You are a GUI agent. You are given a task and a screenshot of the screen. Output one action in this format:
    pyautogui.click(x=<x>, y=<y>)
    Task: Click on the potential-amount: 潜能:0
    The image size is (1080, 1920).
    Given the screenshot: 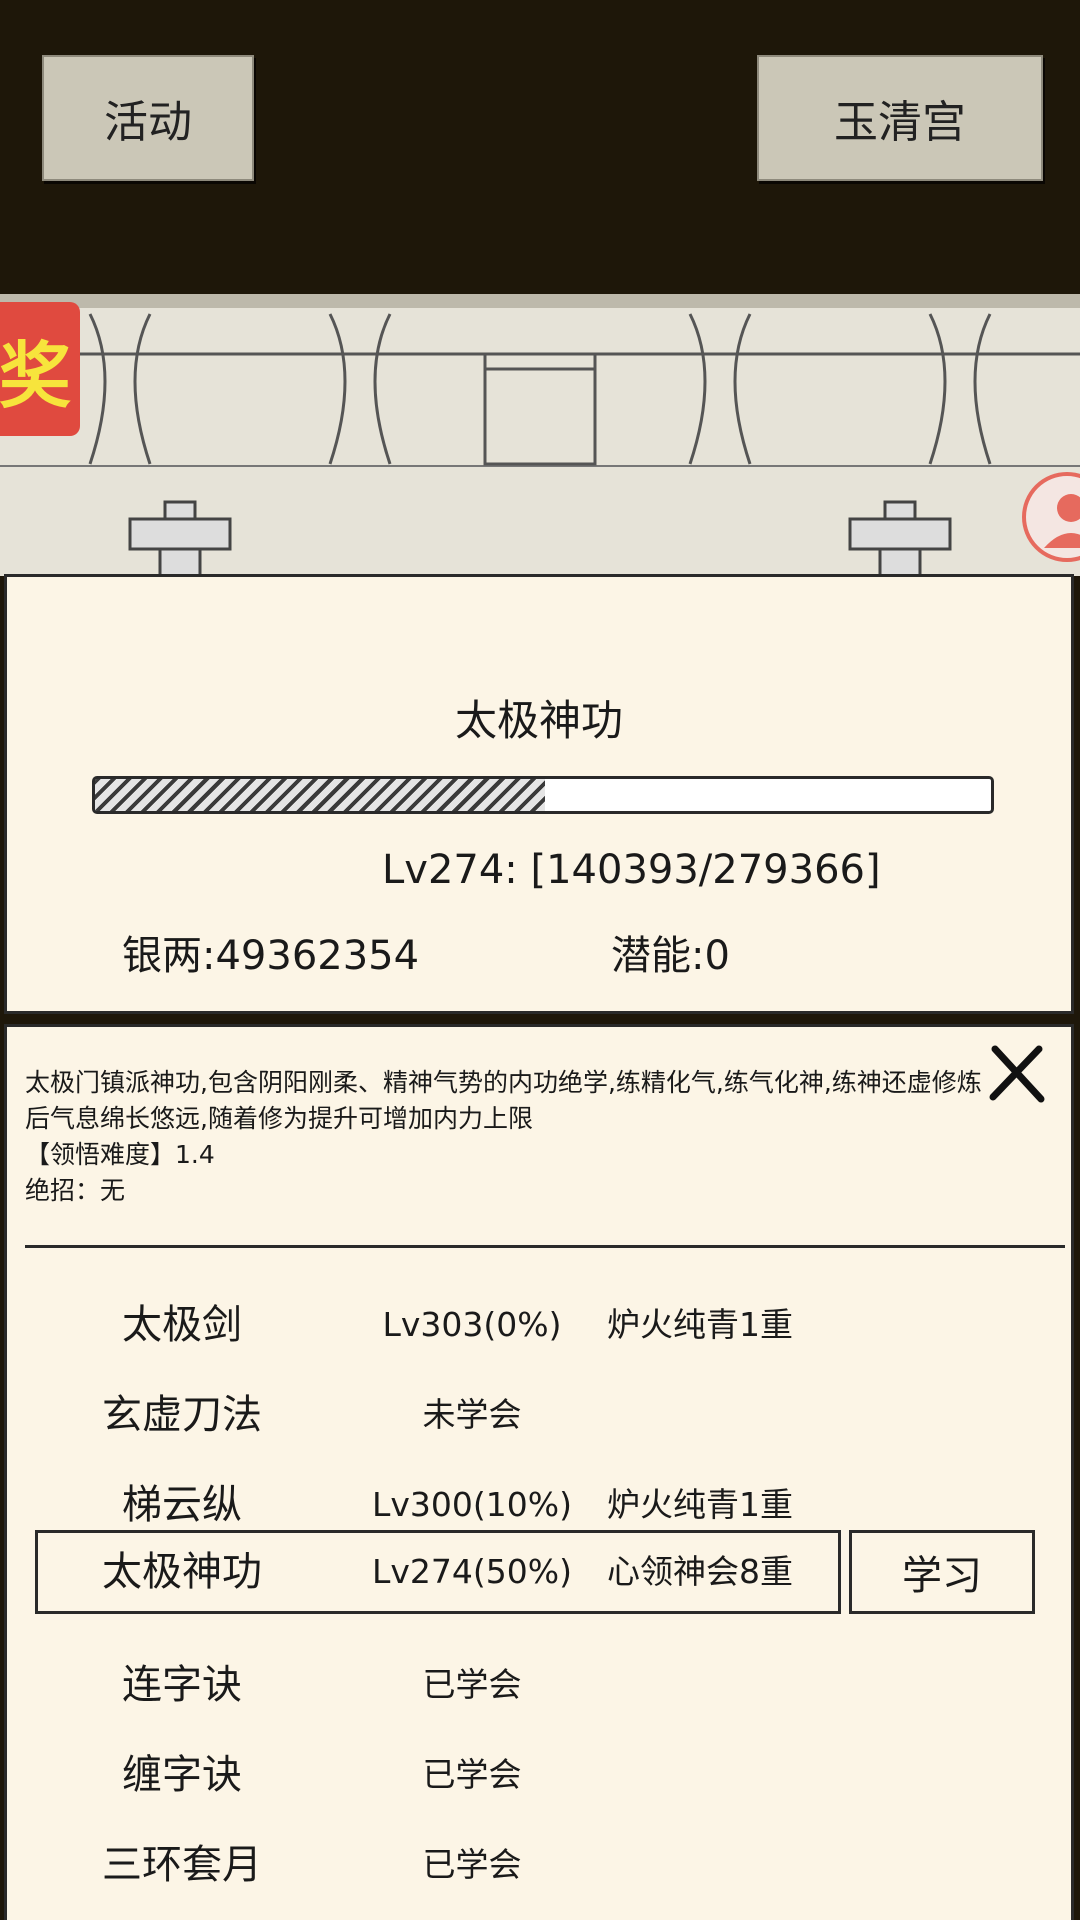 What is the action you would take?
    pyautogui.click(x=670, y=956)
    